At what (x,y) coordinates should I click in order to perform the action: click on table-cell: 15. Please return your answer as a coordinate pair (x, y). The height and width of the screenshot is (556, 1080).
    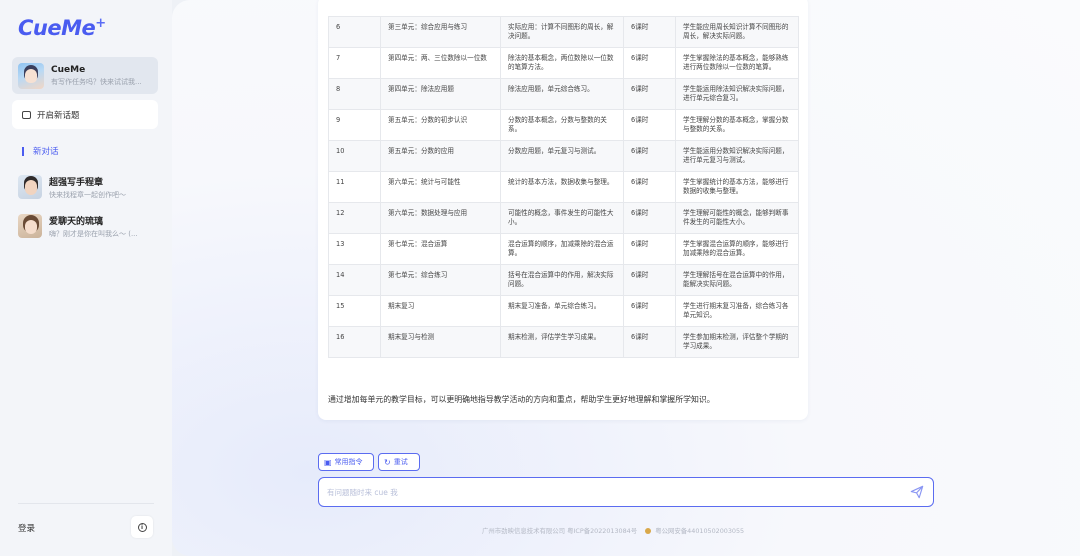
    Looking at the image, I should click on (354, 311).